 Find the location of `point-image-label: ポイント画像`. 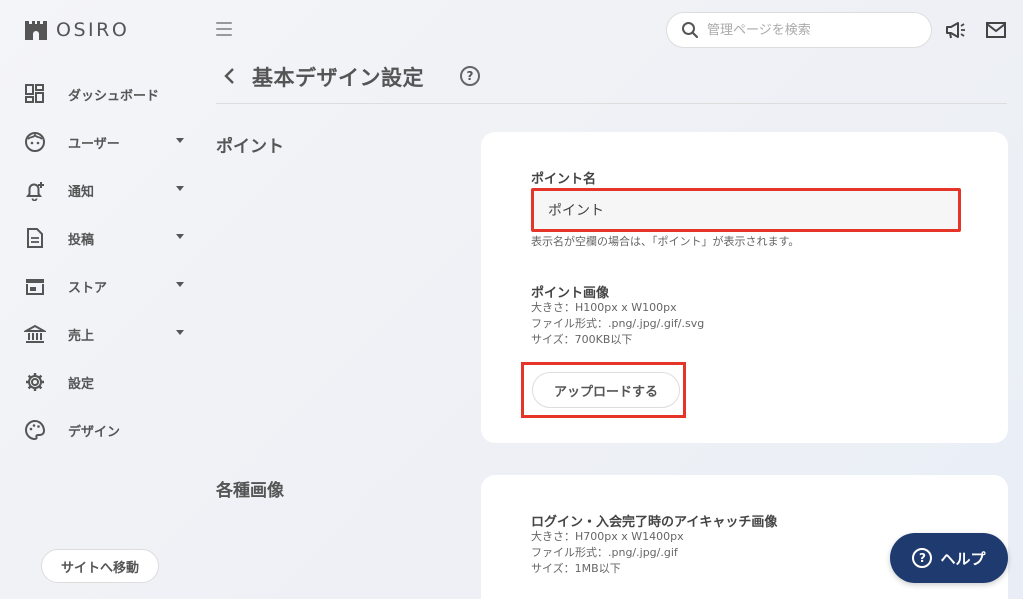

point-image-label: ポイント画像 is located at coordinates (570, 293).